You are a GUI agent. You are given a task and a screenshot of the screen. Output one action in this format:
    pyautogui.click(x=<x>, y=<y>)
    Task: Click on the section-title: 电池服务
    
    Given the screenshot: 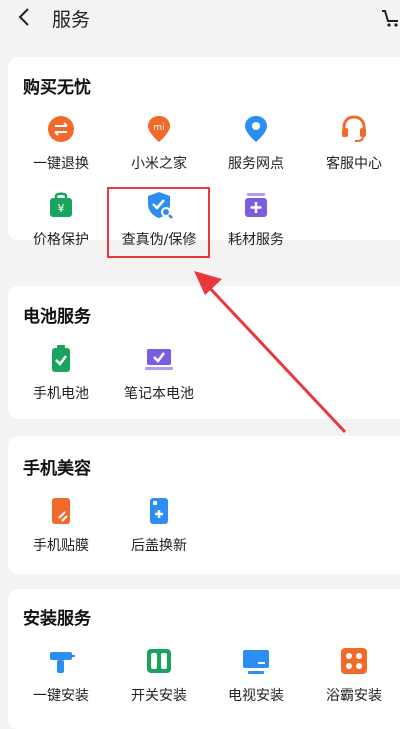 What is the action you would take?
    pyautogui.click(x=57, y=317)
    